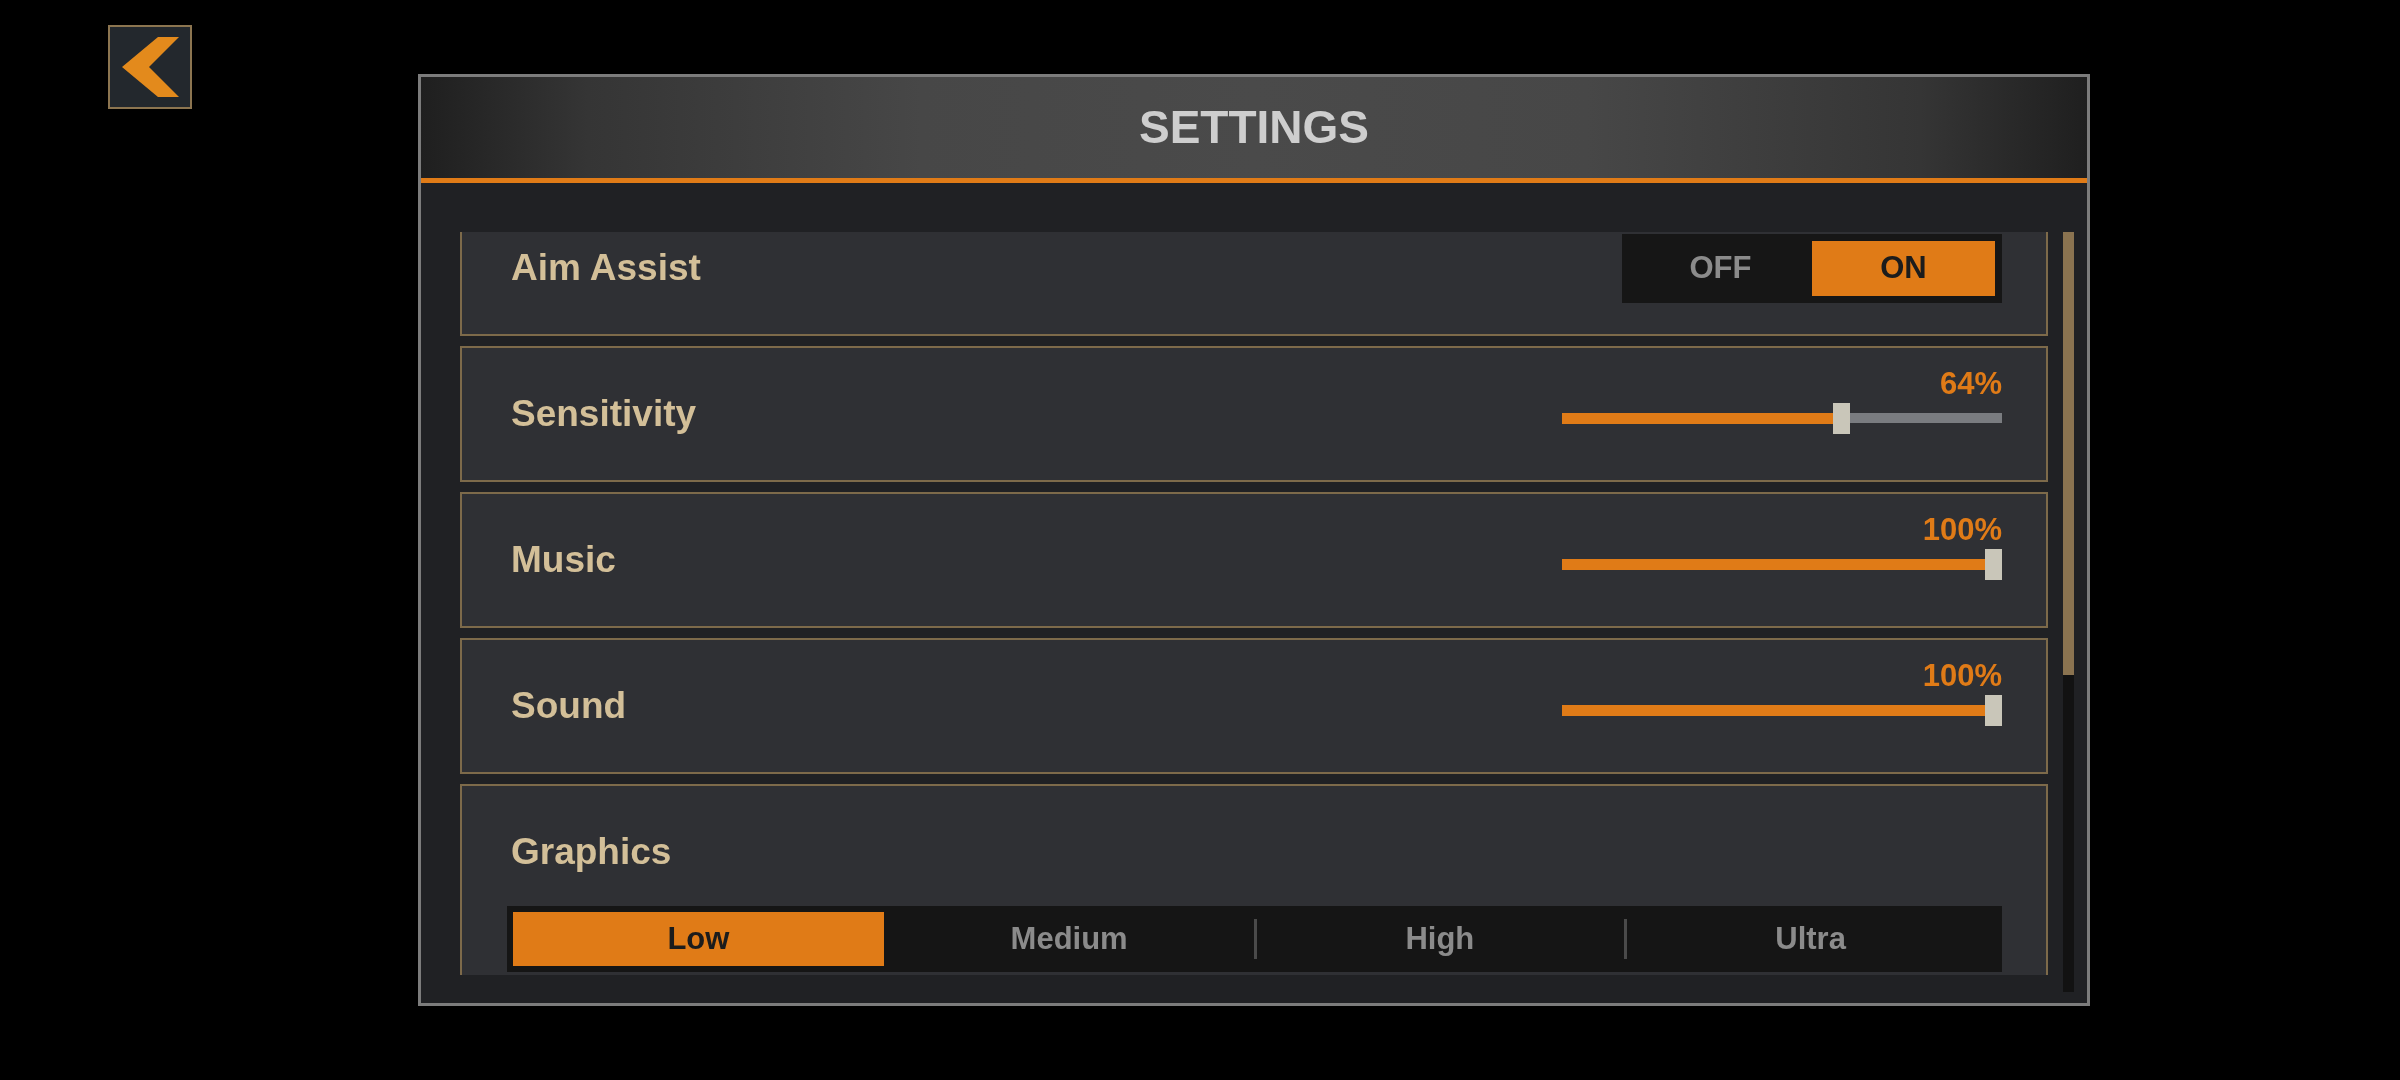 This screenshot has height=1080, width=2400. Describe the element at coordinates (1903, 268) in the screenshot. I see `toggle-option: ON` at that location.